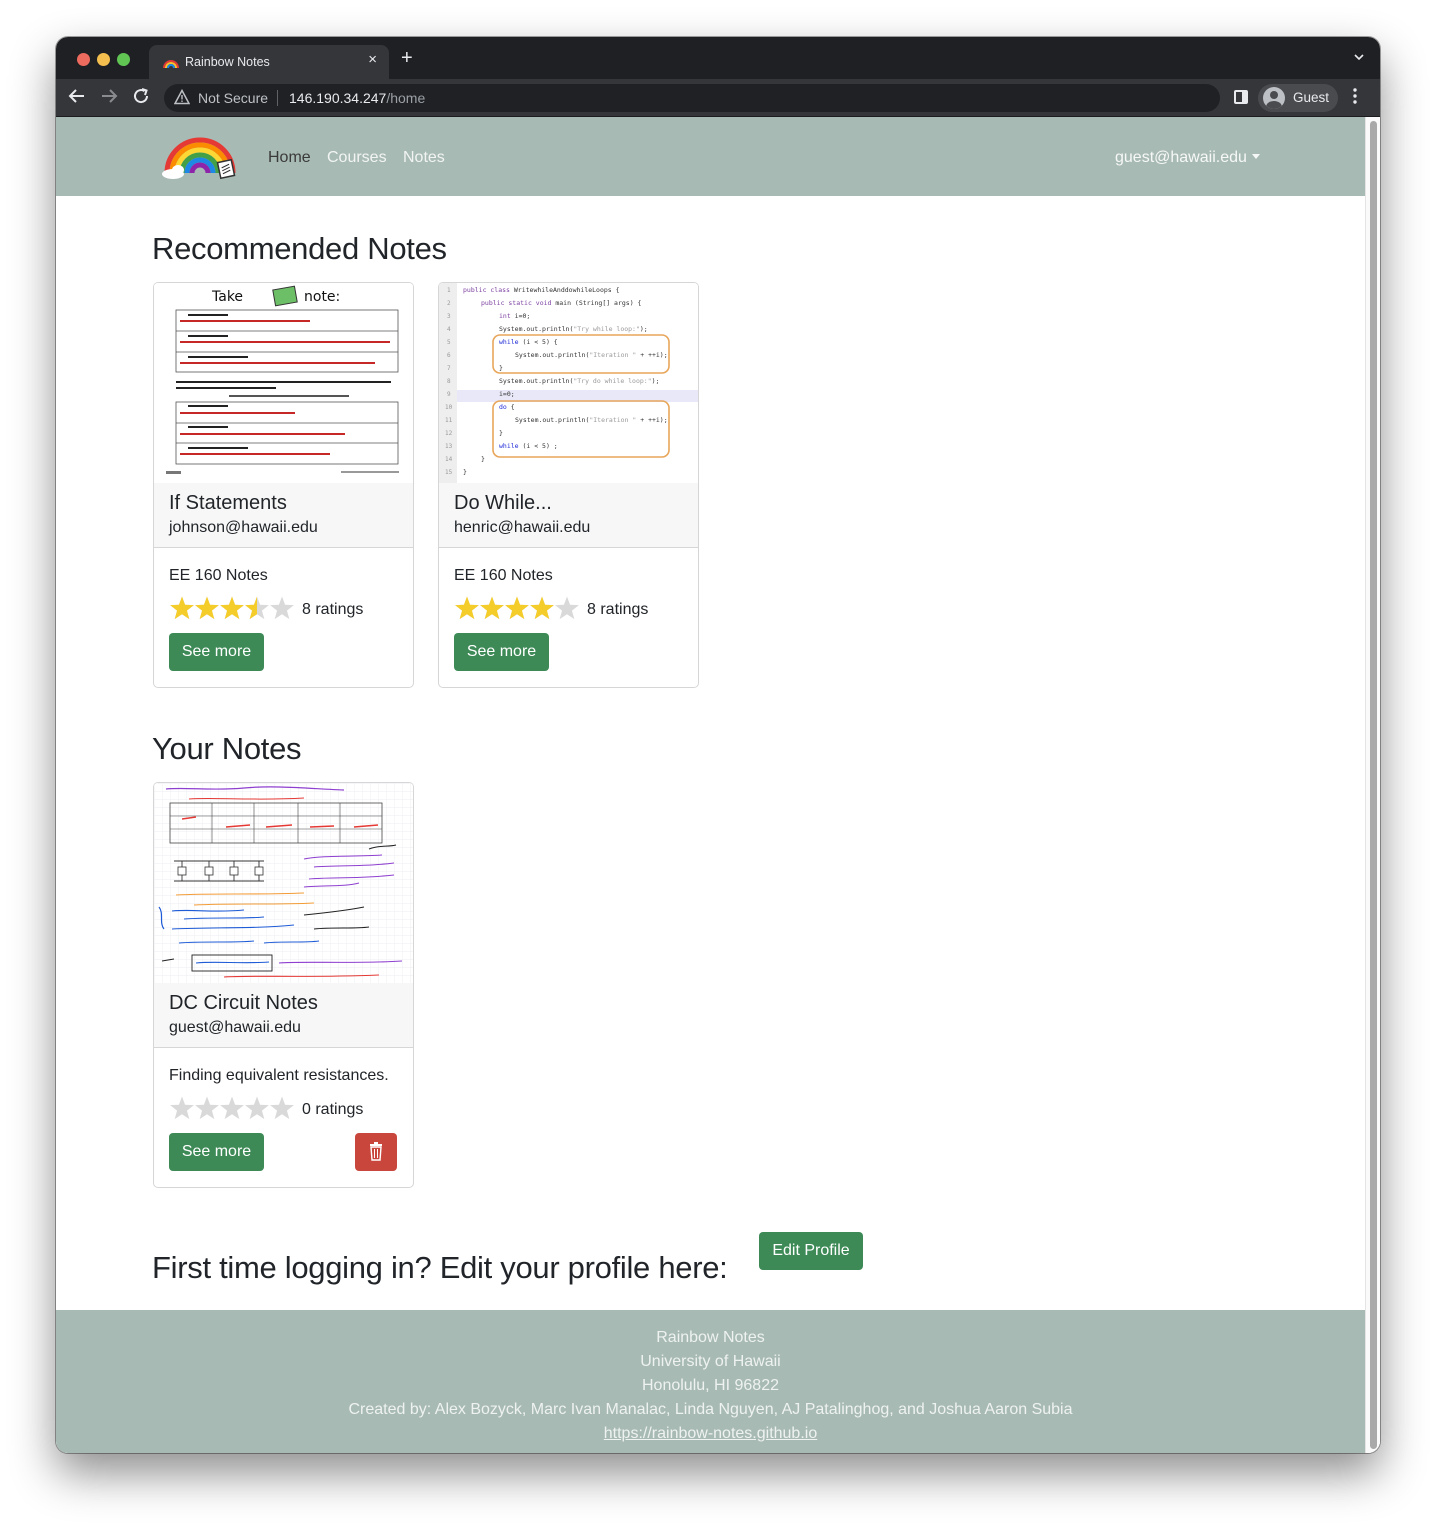 This screenshot has height=1527, width=1436. Describe the element at coordinates (449, 433) in the screenshot. I see `svg-text: 12` at that location.